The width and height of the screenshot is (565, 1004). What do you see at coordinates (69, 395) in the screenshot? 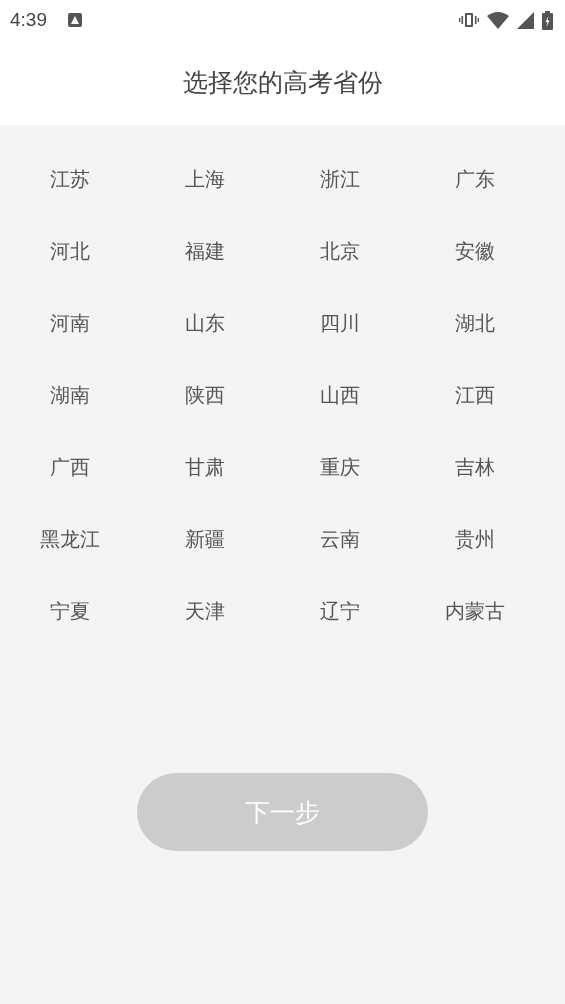
I see `province-option: 湖南` at bounding box center [69, 395].